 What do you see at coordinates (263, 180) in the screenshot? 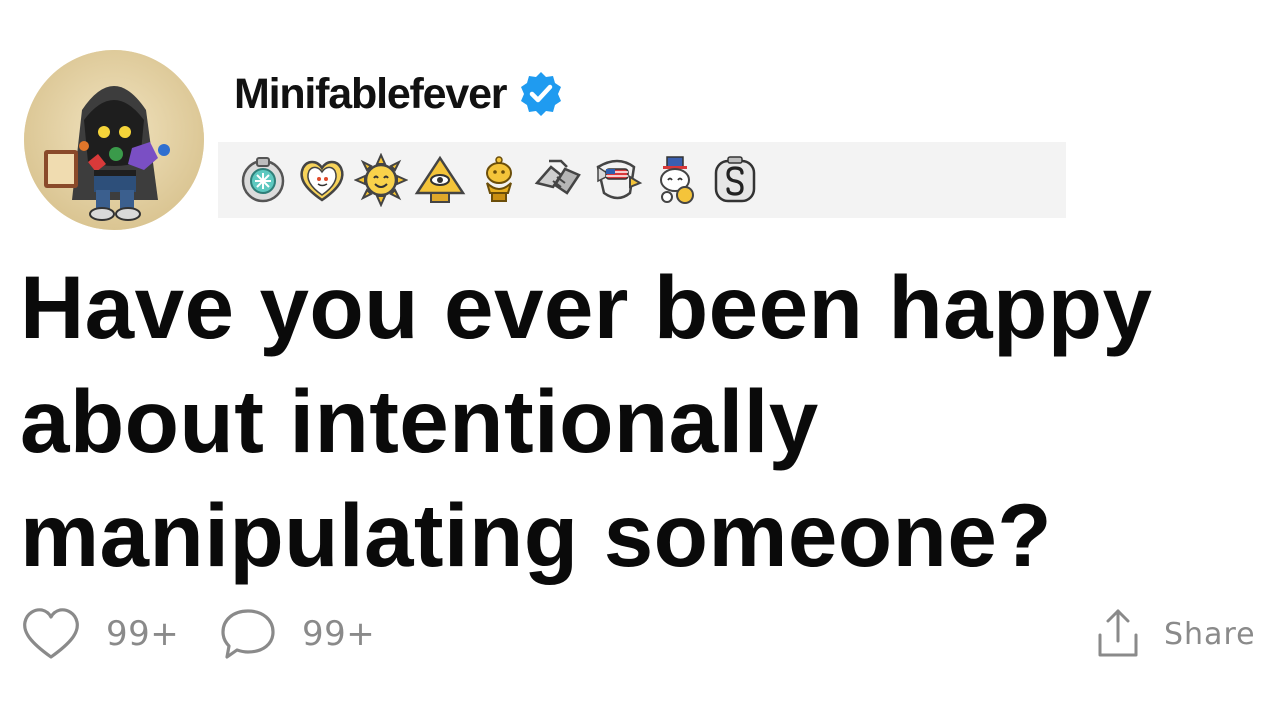
I see `silver-medal-award-icon` at bounding box center [263, 180].